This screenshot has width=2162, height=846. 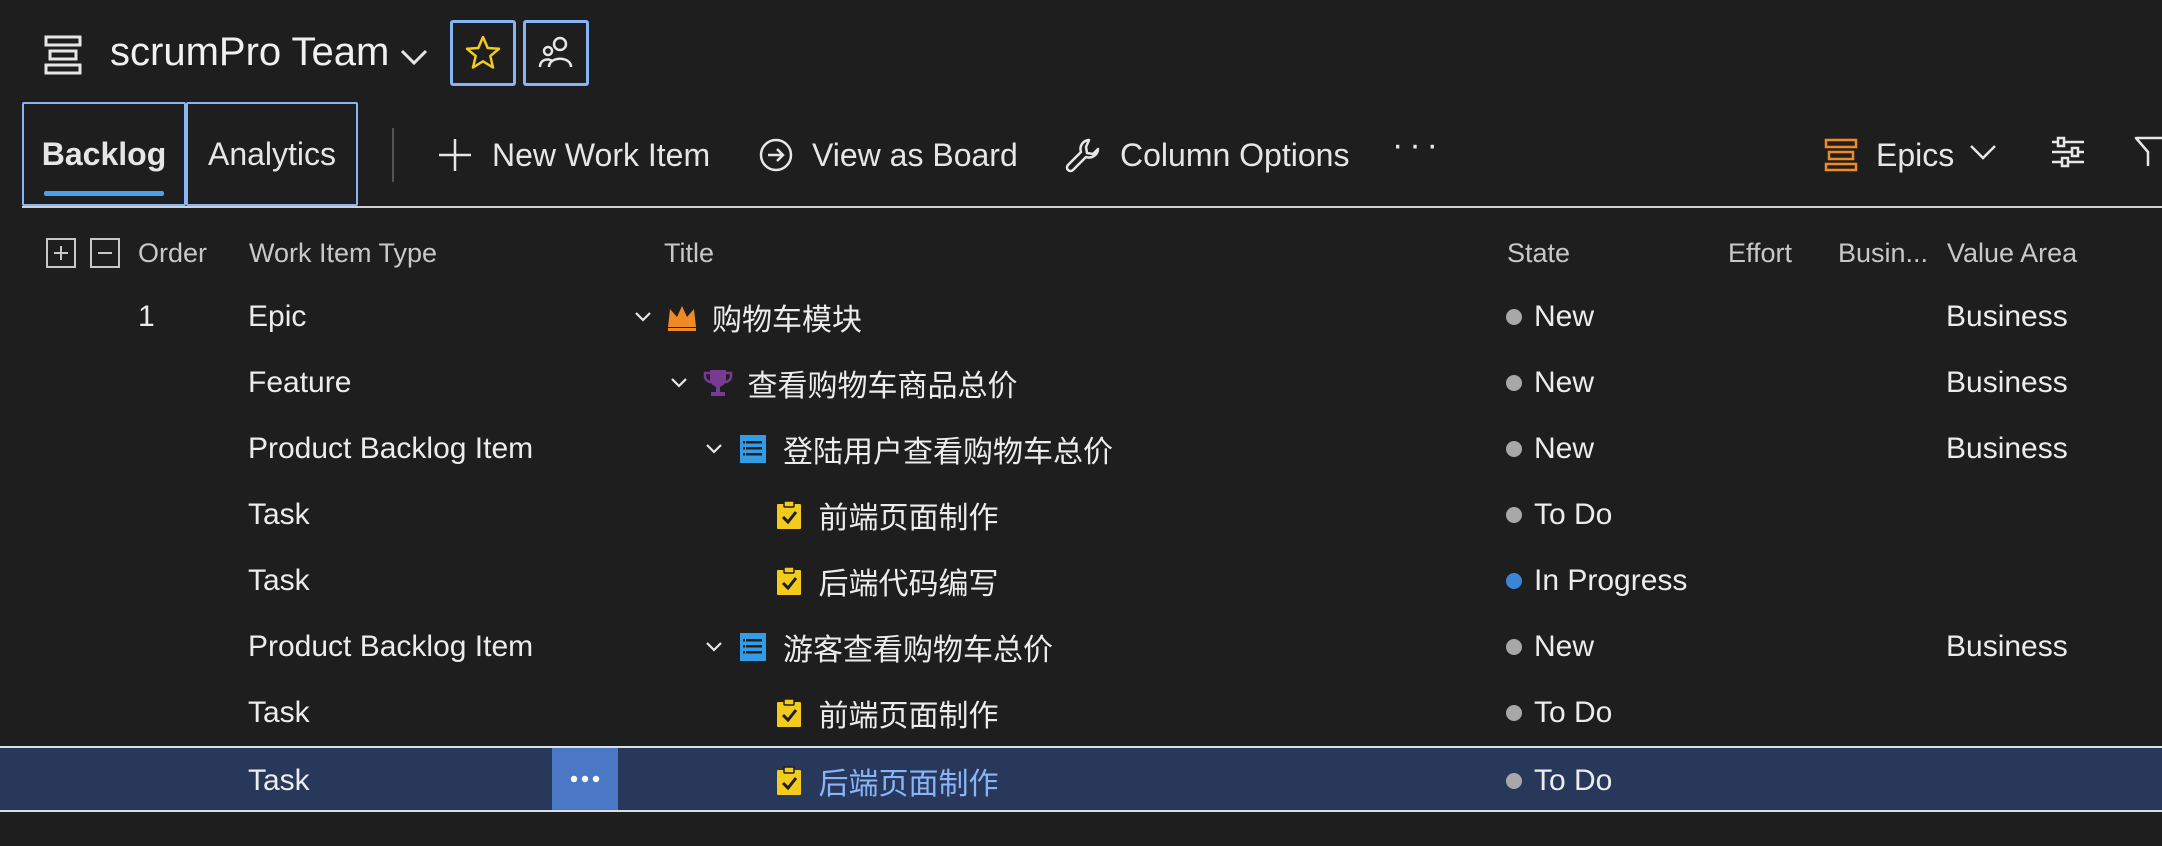 I want to click on favorite-button, so click(x=483, y=53).